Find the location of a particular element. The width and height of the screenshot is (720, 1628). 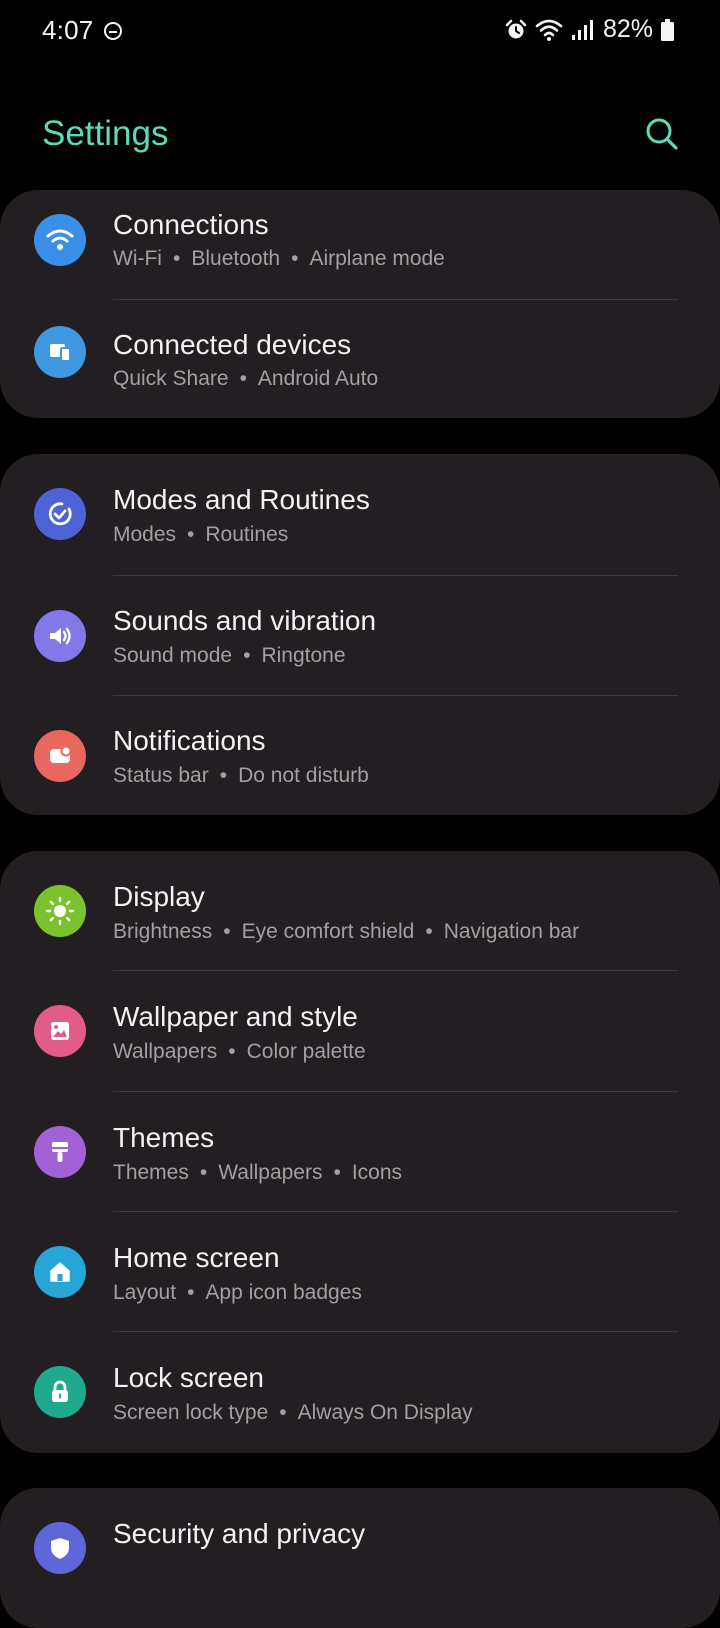

speaker-icon is located at coordinates (60, 636).